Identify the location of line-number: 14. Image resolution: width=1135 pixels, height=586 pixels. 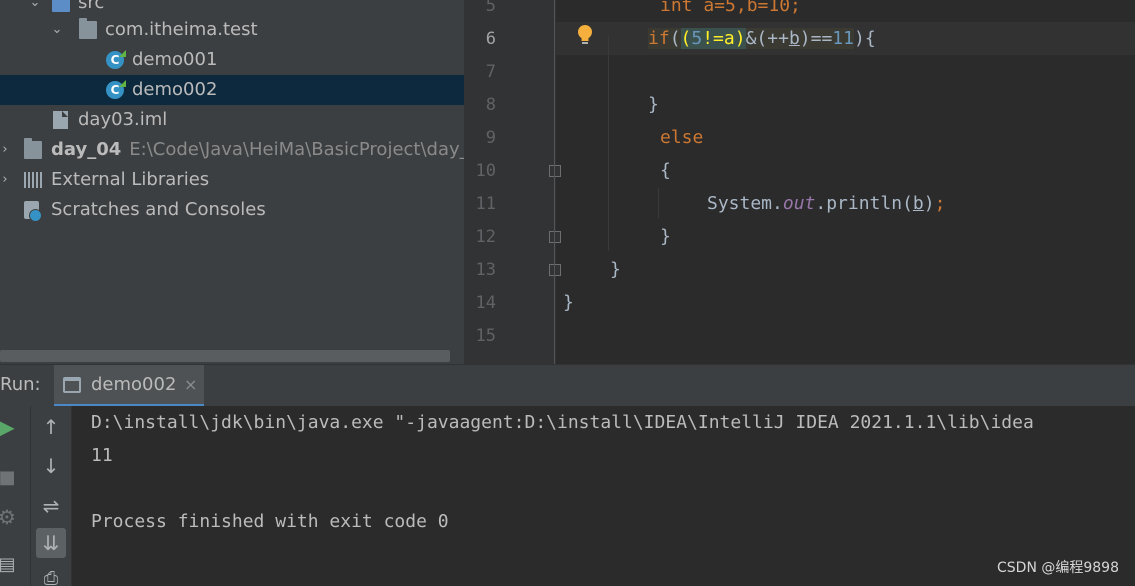
(485, 303).